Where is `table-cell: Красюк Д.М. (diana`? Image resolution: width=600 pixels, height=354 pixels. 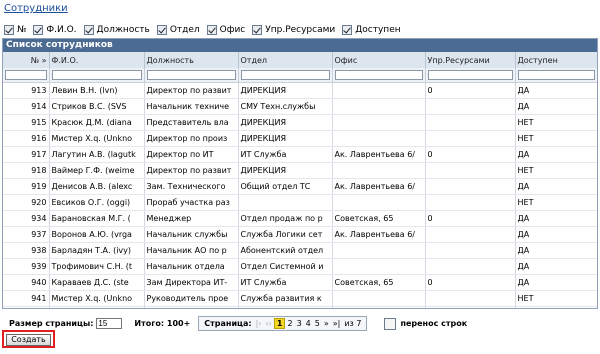 table-cell: Красюк Д.М. (diana is located at coordinates (97, 122).